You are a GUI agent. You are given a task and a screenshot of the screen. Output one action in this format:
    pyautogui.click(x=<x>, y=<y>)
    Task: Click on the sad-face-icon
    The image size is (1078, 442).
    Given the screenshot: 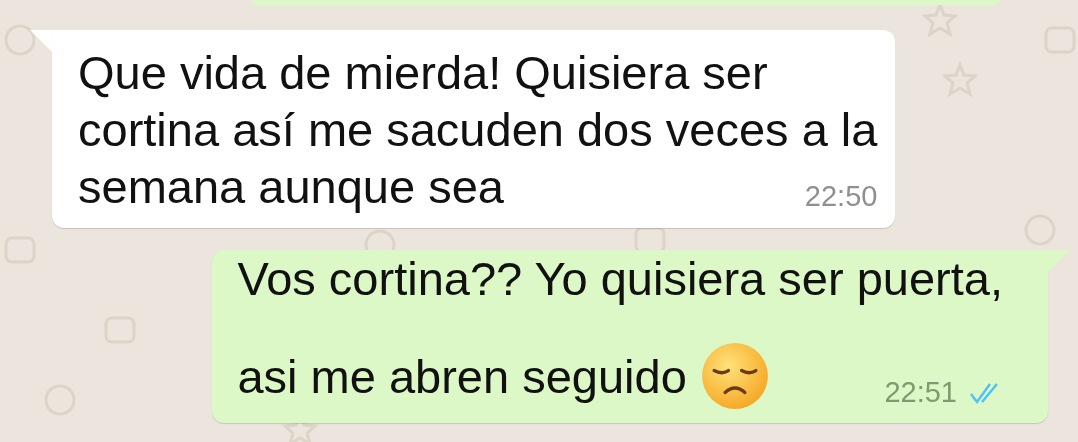 What is the action you would take?
    pyautogui.click(x=734, y=376)
    